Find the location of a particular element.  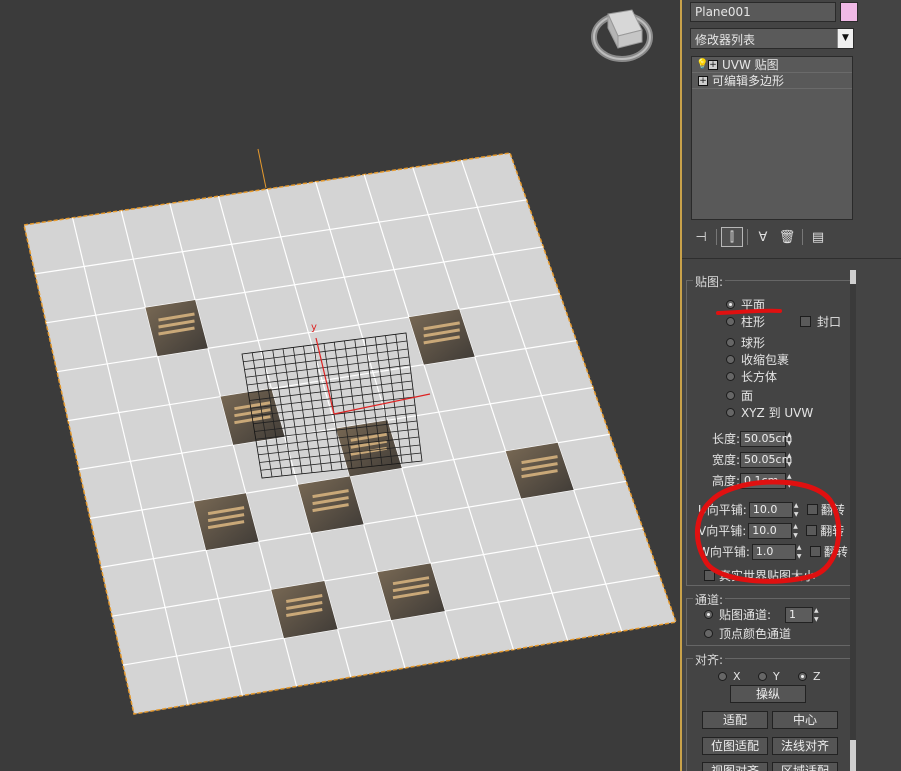

pivot-line is located at coordinates (262, 168).